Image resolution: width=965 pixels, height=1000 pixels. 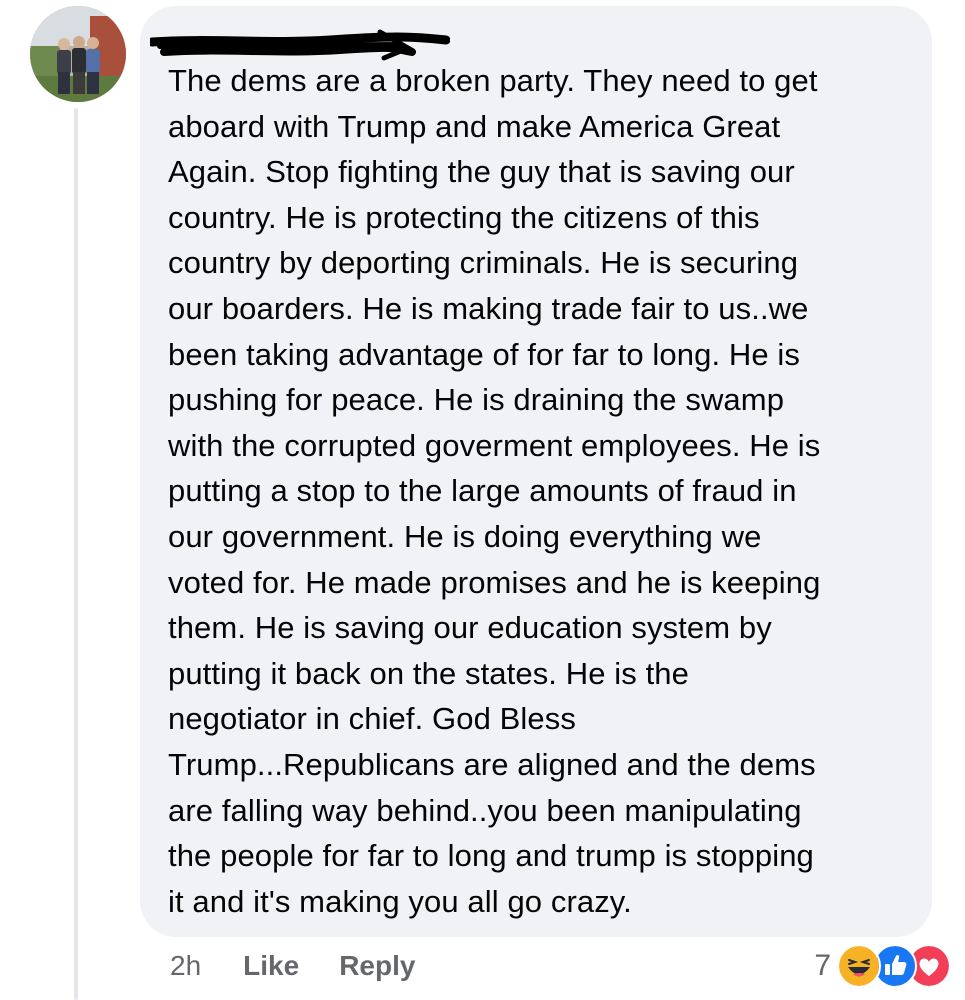 What do you see at coordinates (377, 966) in the screenshot?
I see `reply-button: Reply` at bounding box center [377, 966].